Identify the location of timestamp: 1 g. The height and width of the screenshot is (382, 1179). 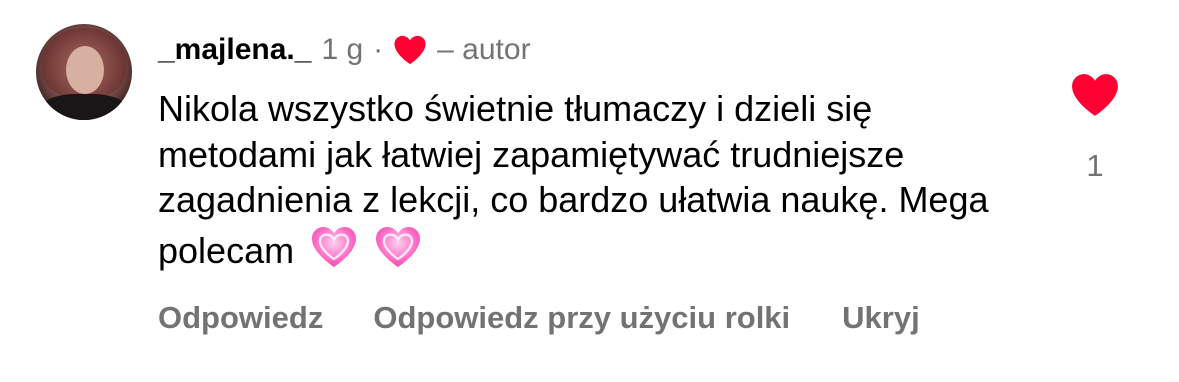
(342, 49).